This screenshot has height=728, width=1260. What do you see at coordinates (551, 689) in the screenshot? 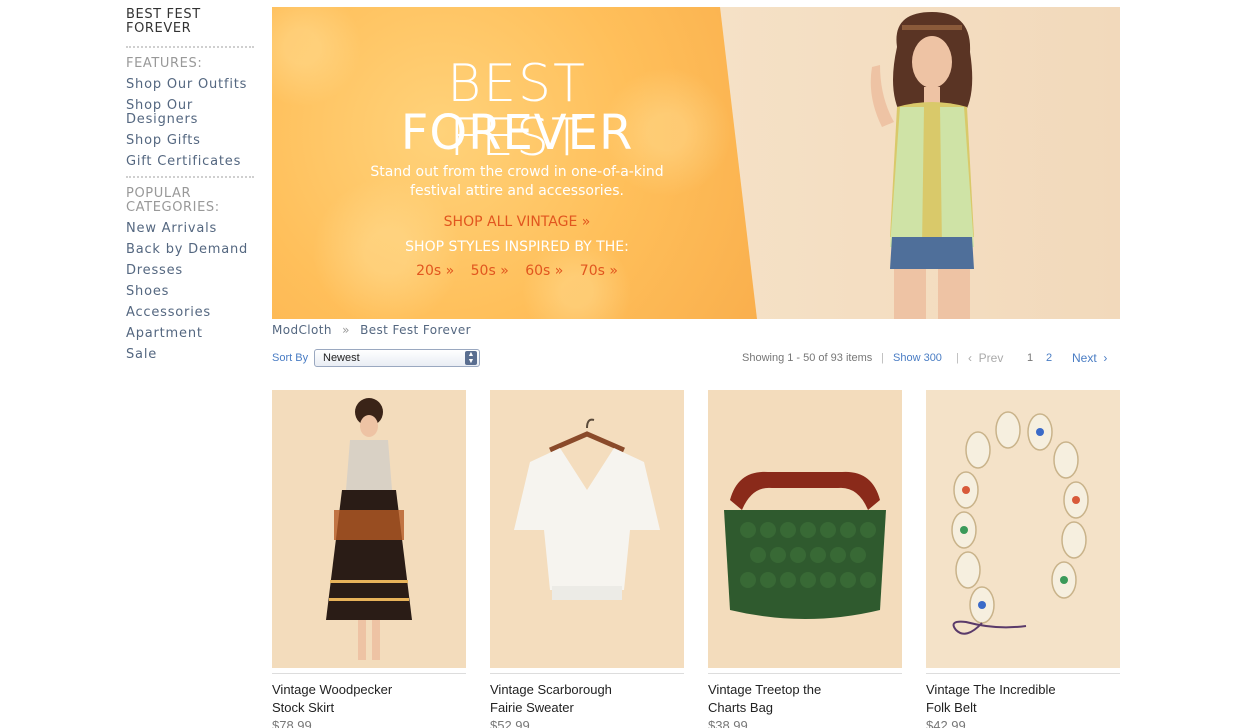
I see `product-name-line1: Vintage Scarborough` at bounding box center [551, 689].